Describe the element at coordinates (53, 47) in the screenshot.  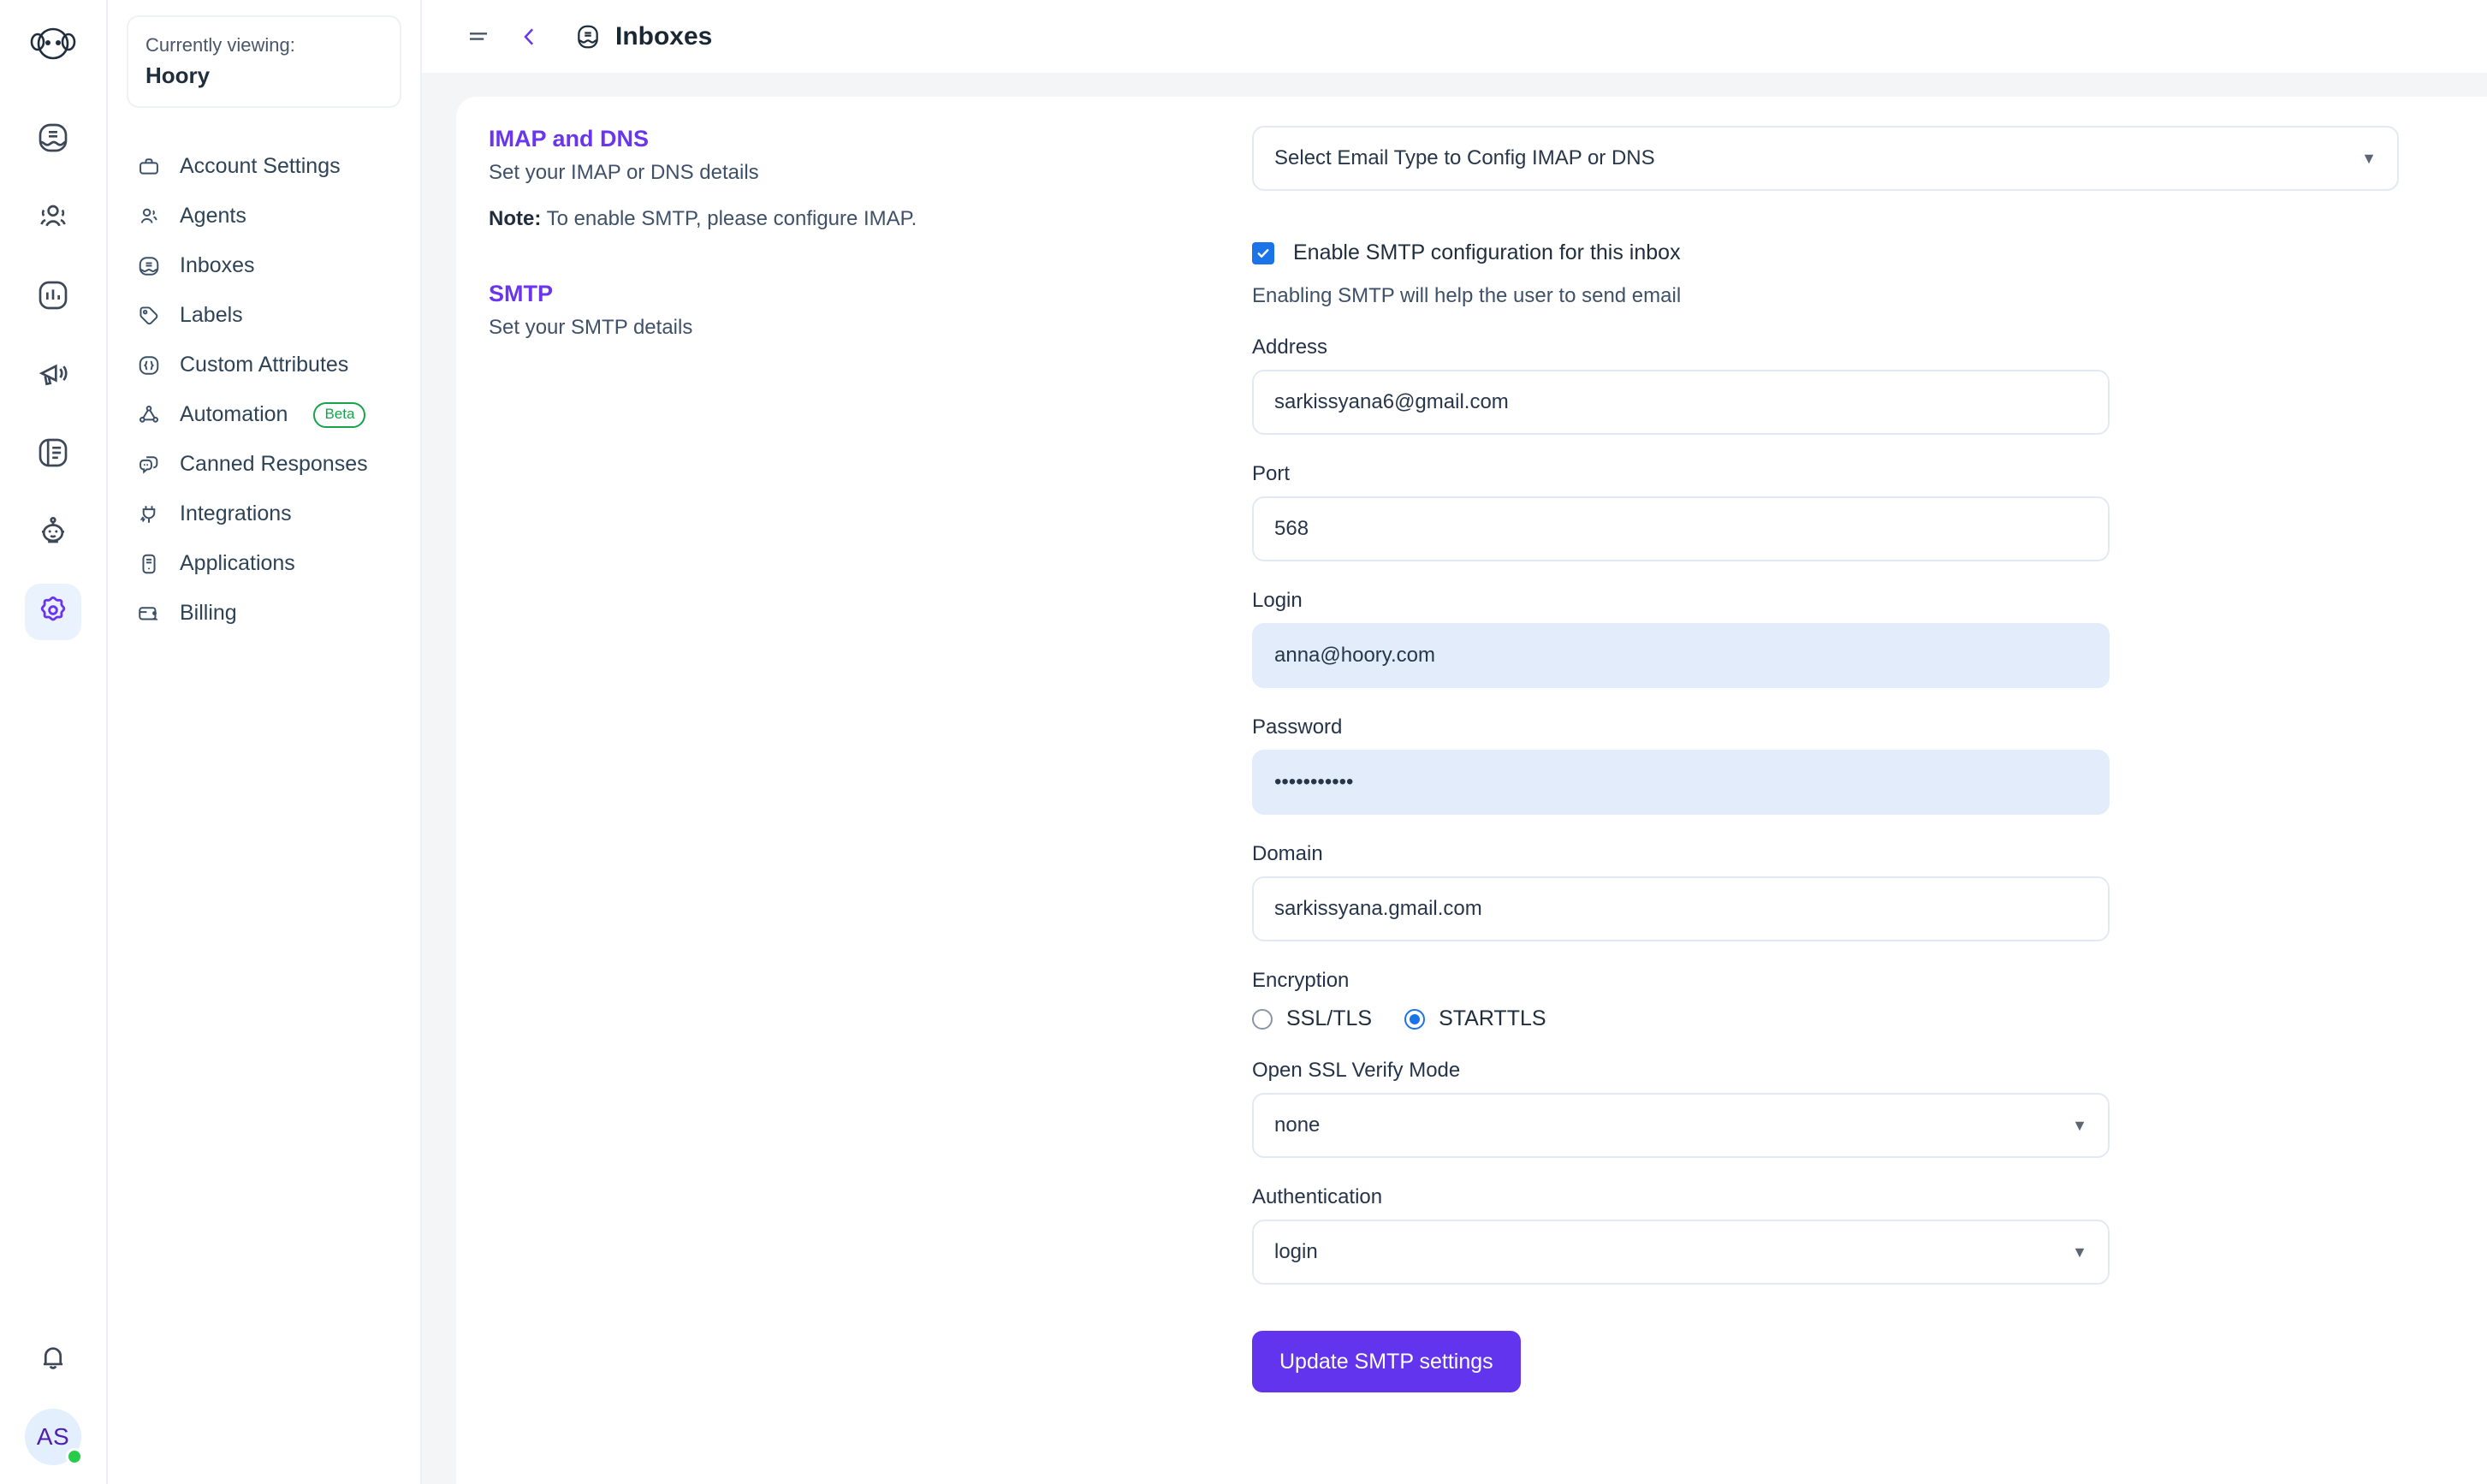
I see `hoory-monkey-logo` at that location.